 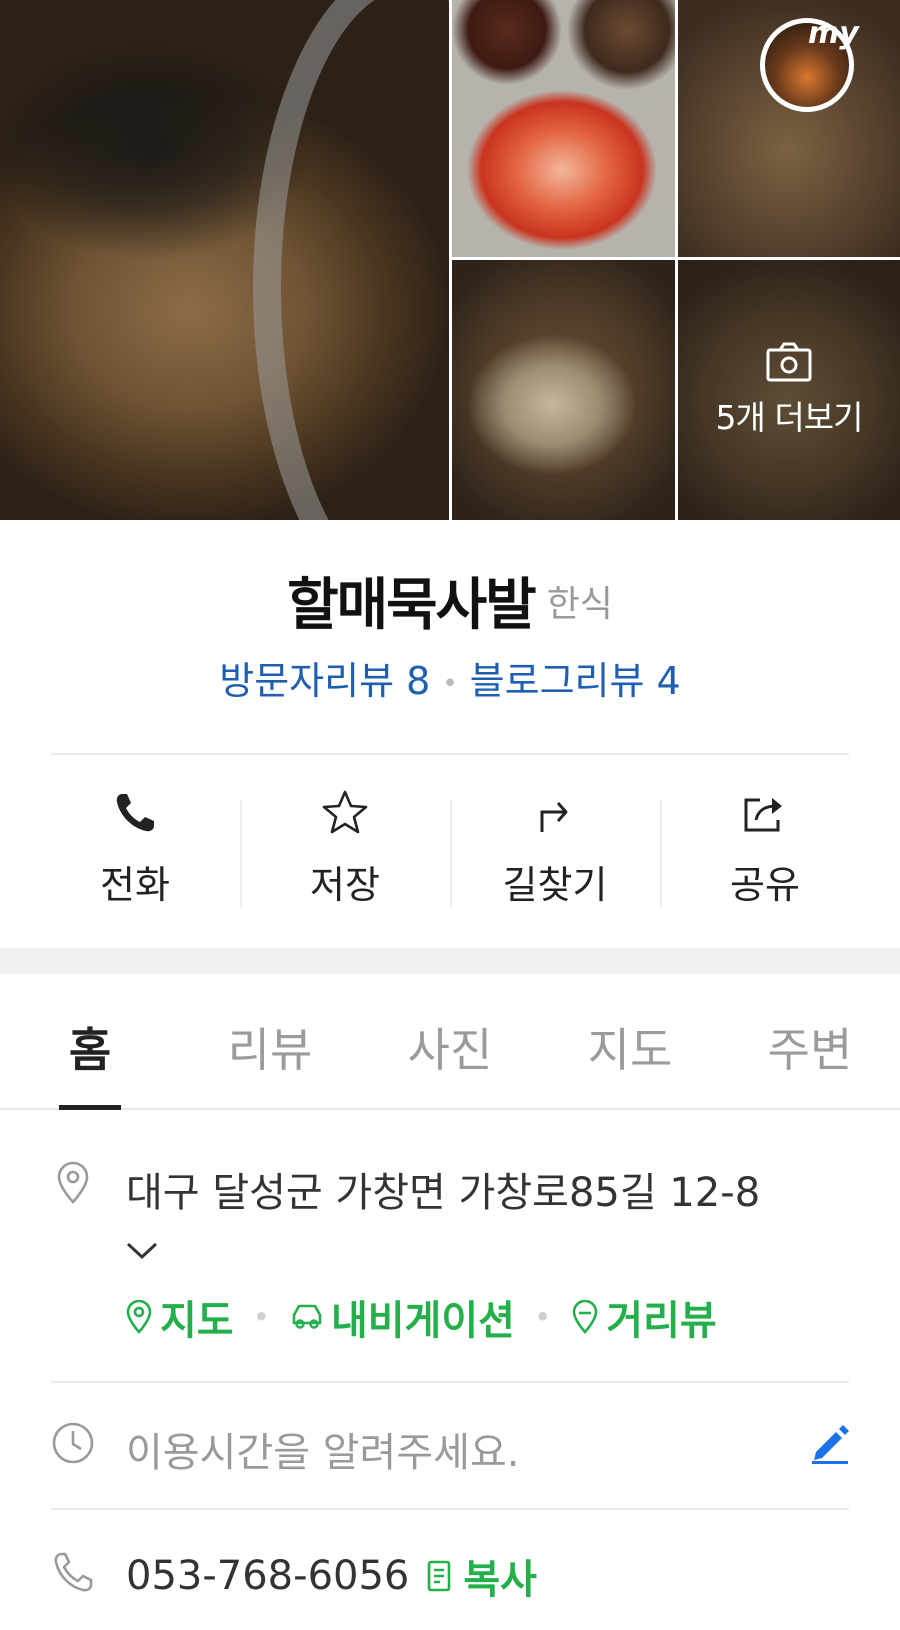 I want to click on copy-label: 복사, so click(x=500, y=1580).